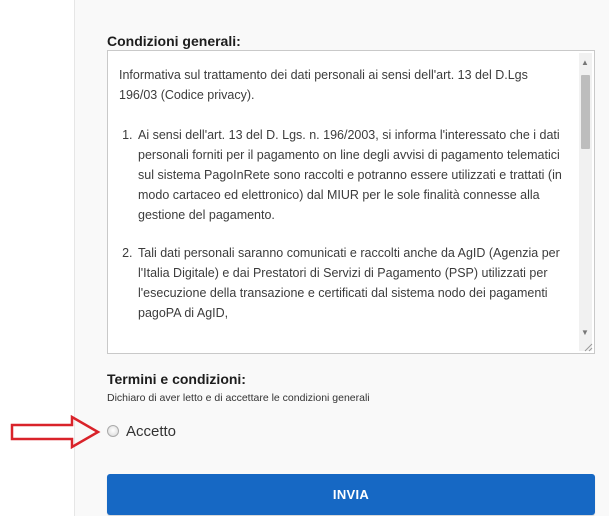  I want to click on terms-title: Termini e condizioni:, so click(176, 379).